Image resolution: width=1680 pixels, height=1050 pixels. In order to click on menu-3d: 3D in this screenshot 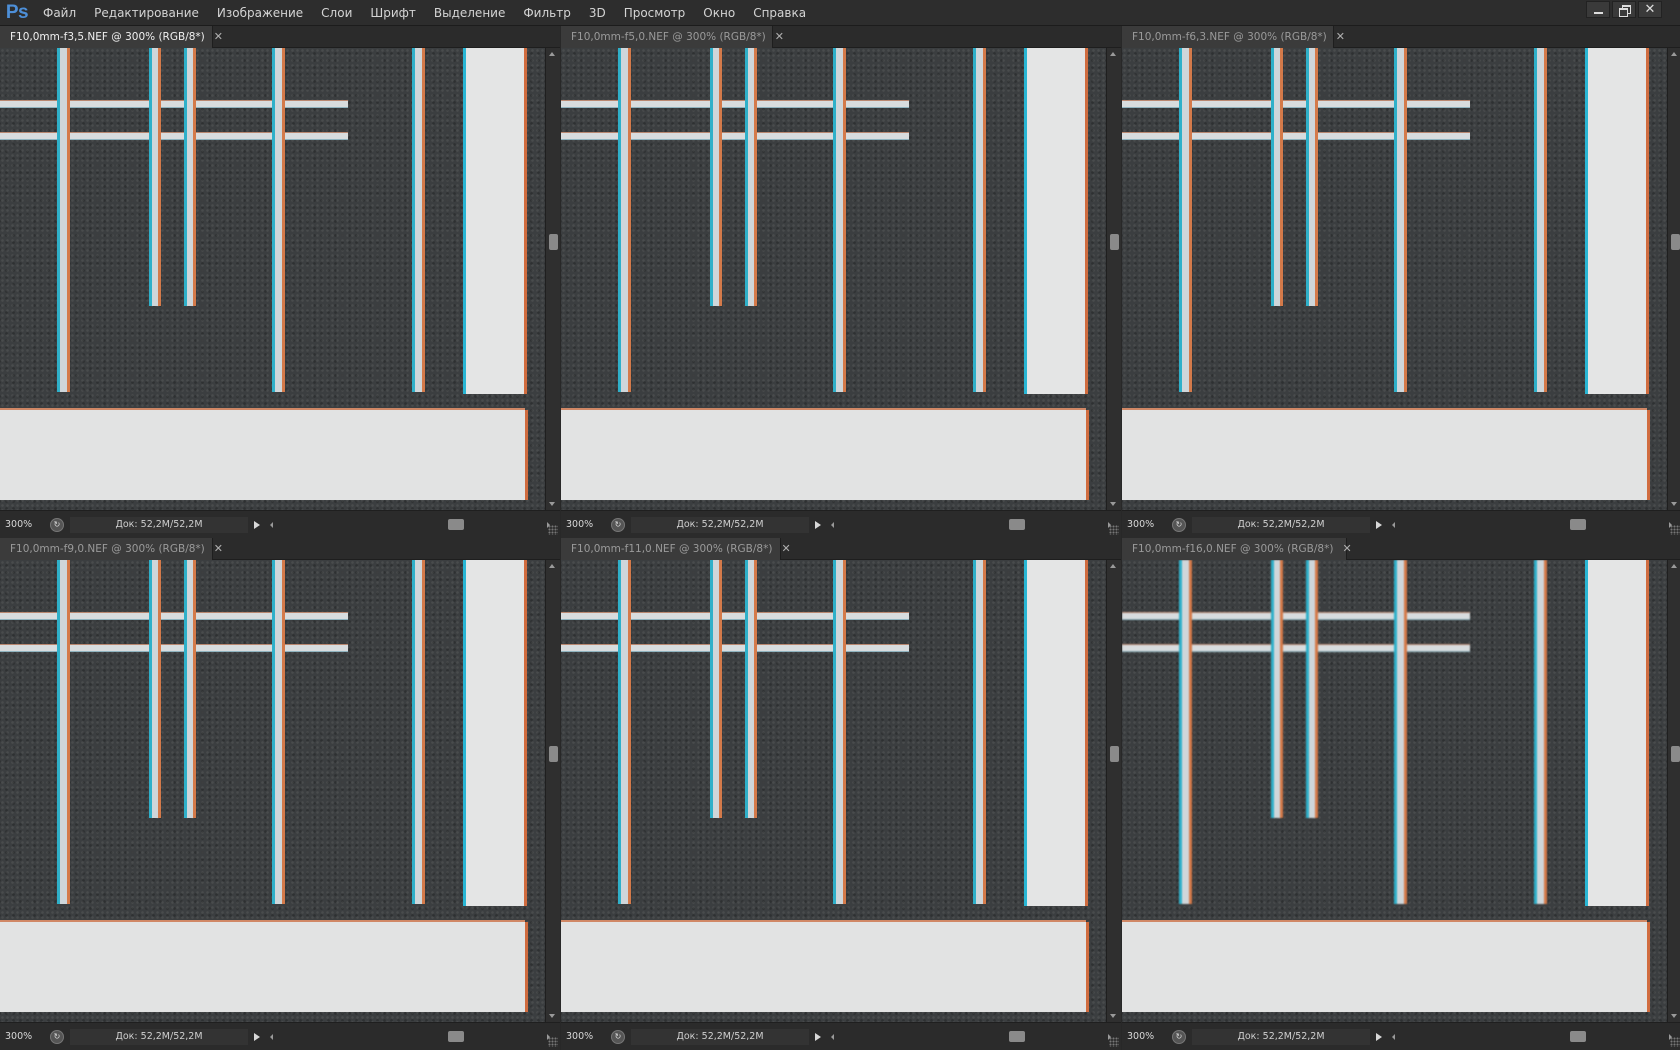, I will do `click(597, 13)`.